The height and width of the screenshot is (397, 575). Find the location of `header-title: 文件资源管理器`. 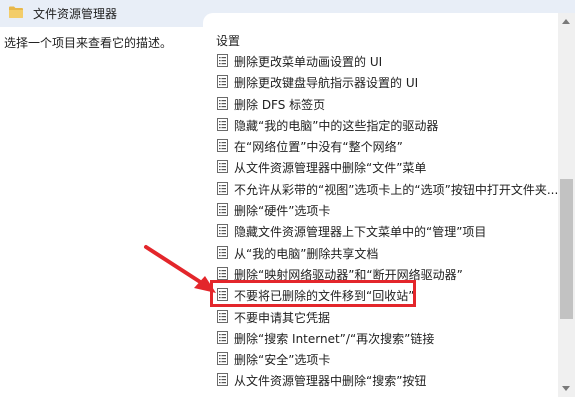

header-title: 文件资源管理器 is located at coordinates (75, 14).